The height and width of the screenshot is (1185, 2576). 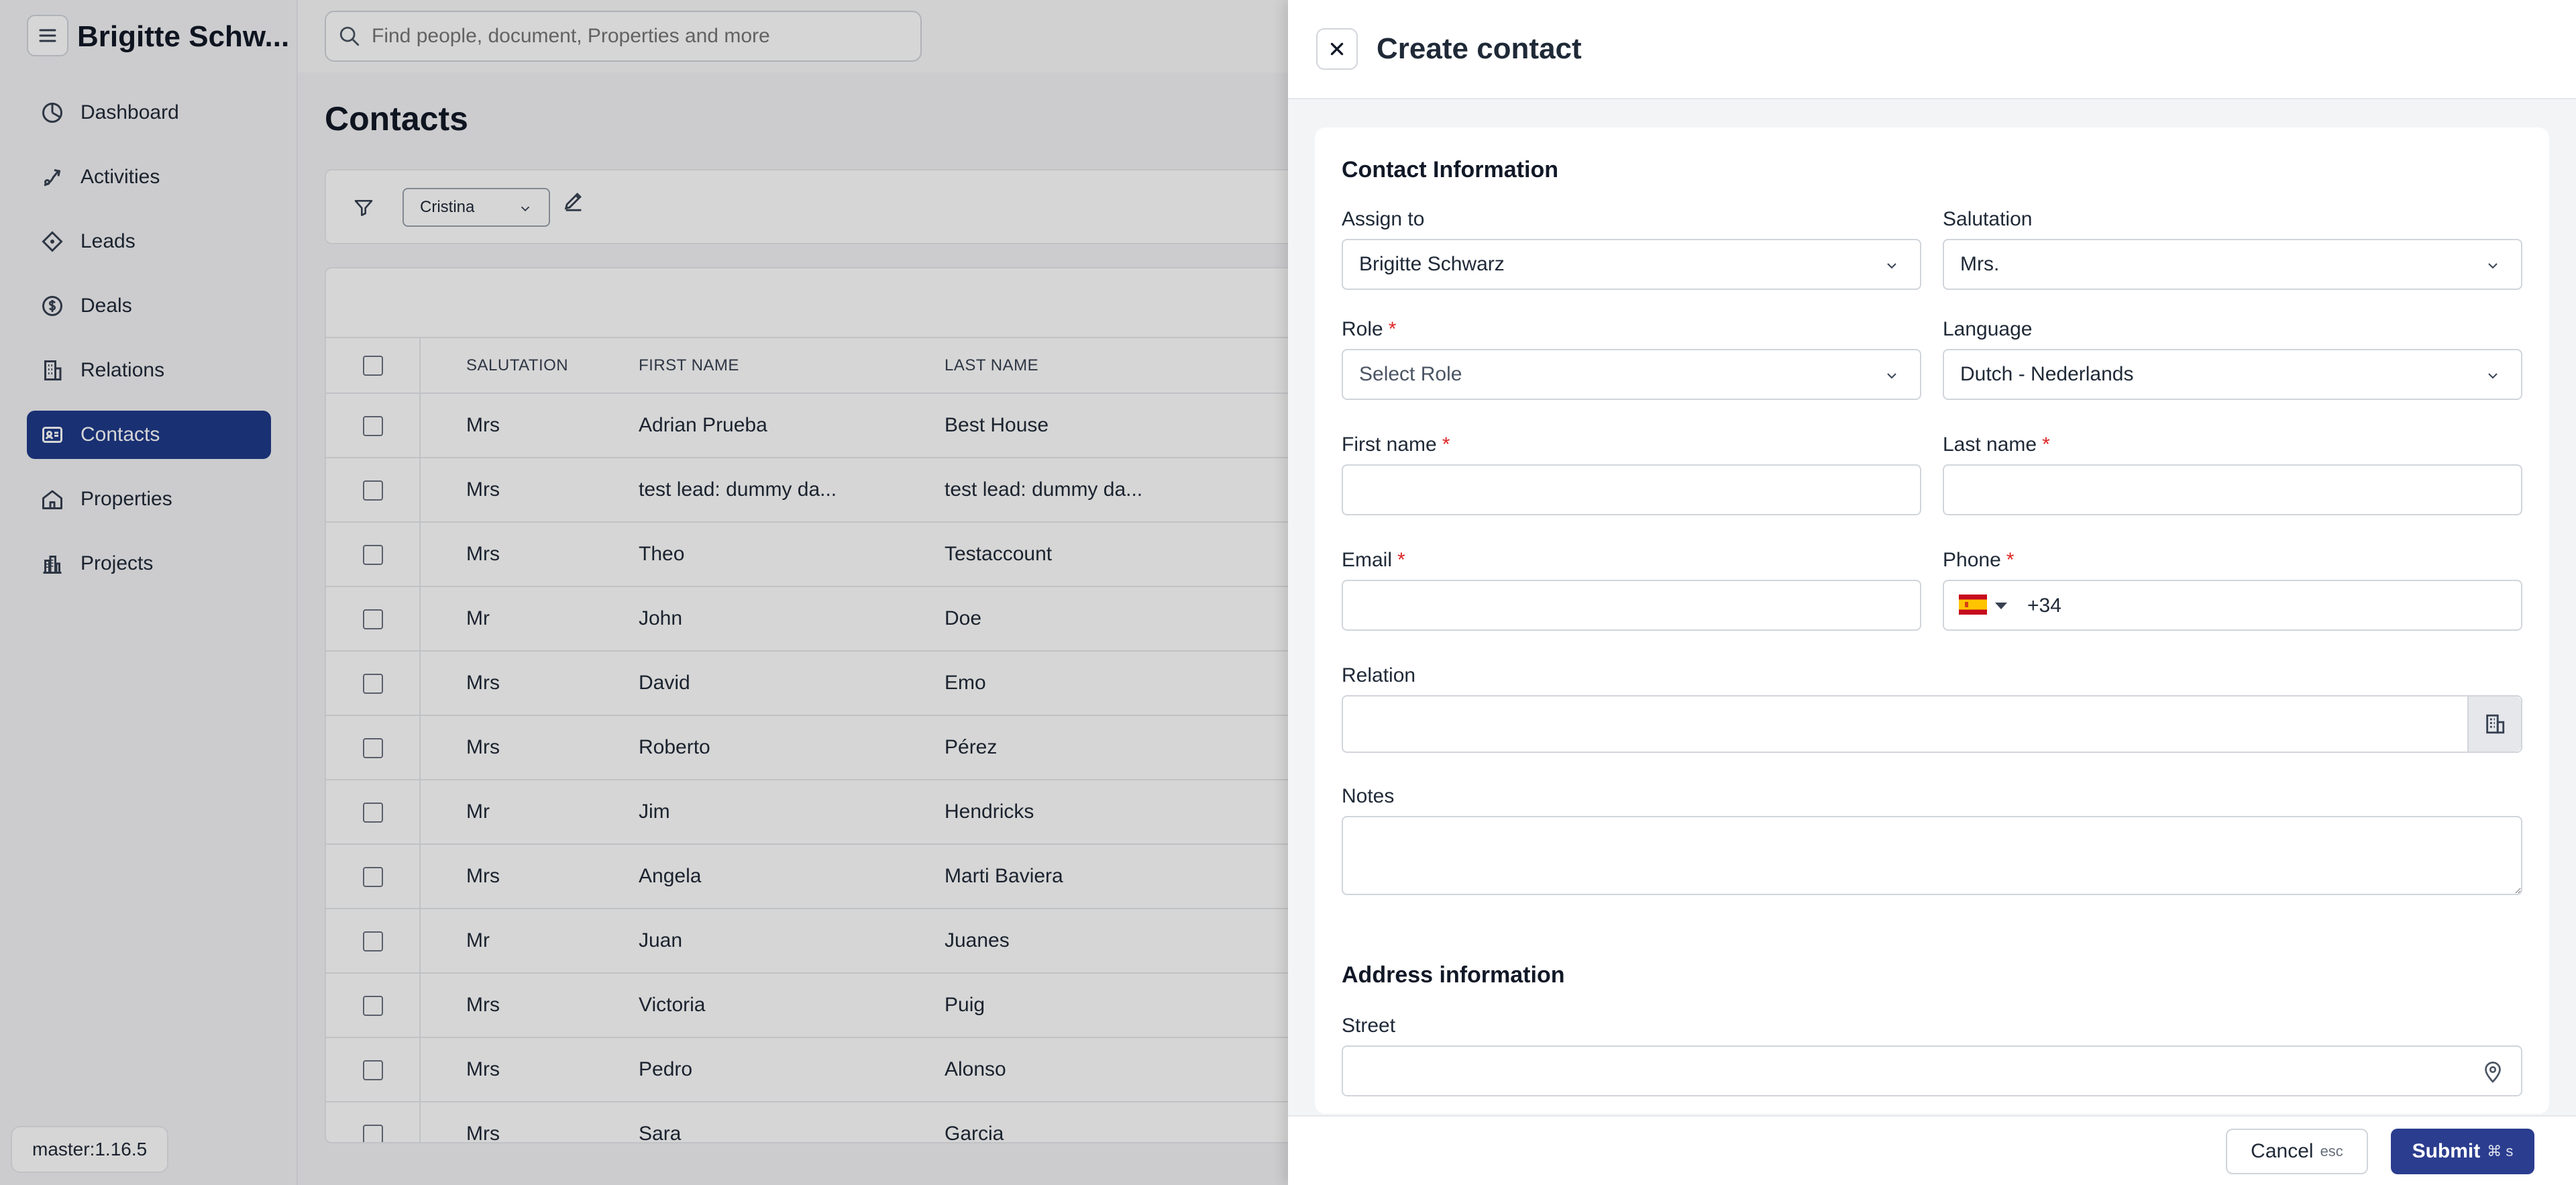 I want to click on cancel-label: Cancel, so click(x=2282, y=1151).